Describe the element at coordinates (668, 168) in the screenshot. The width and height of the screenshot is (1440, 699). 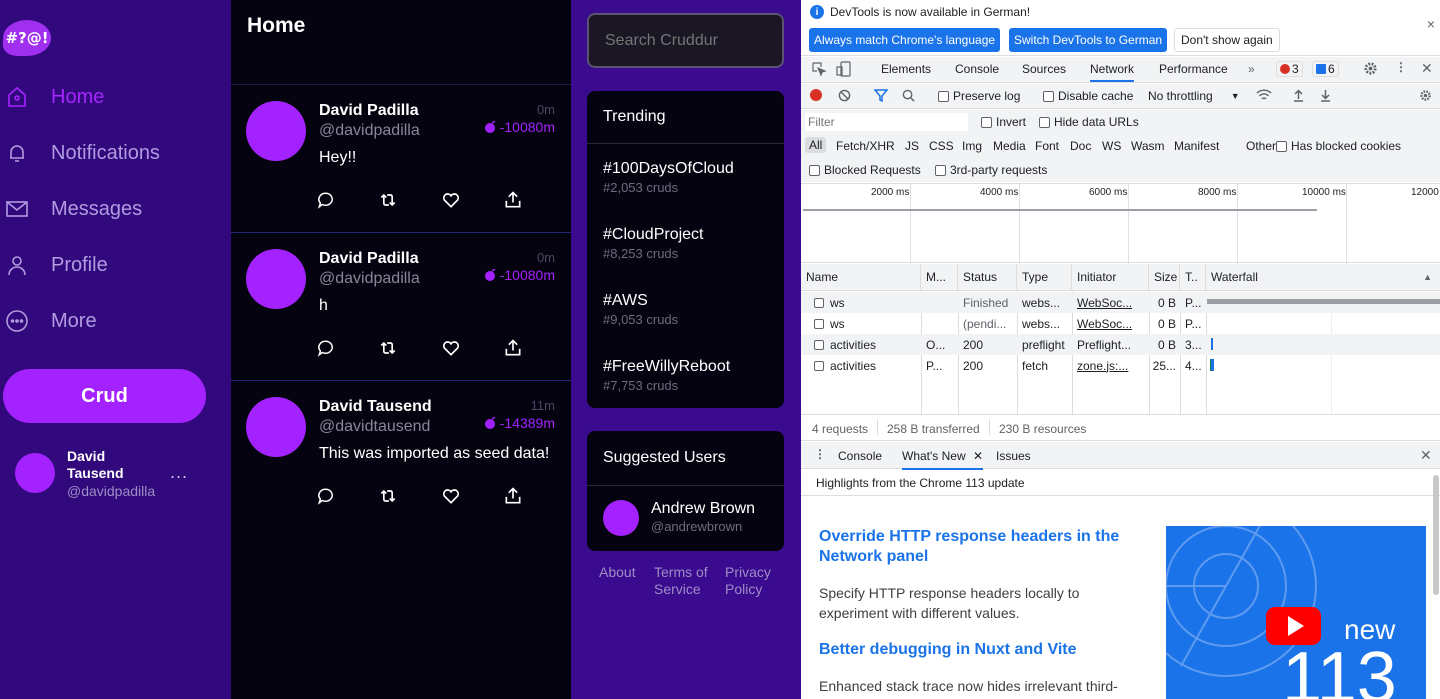
I see `trend-tag: #100DaysOfCloud` at that location.